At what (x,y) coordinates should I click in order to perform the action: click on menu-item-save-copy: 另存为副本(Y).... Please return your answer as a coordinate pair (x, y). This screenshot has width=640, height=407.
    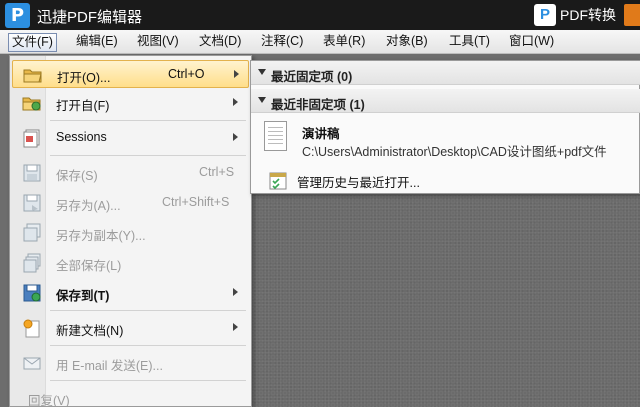
    Looking at the image, I should click on (130, 233).